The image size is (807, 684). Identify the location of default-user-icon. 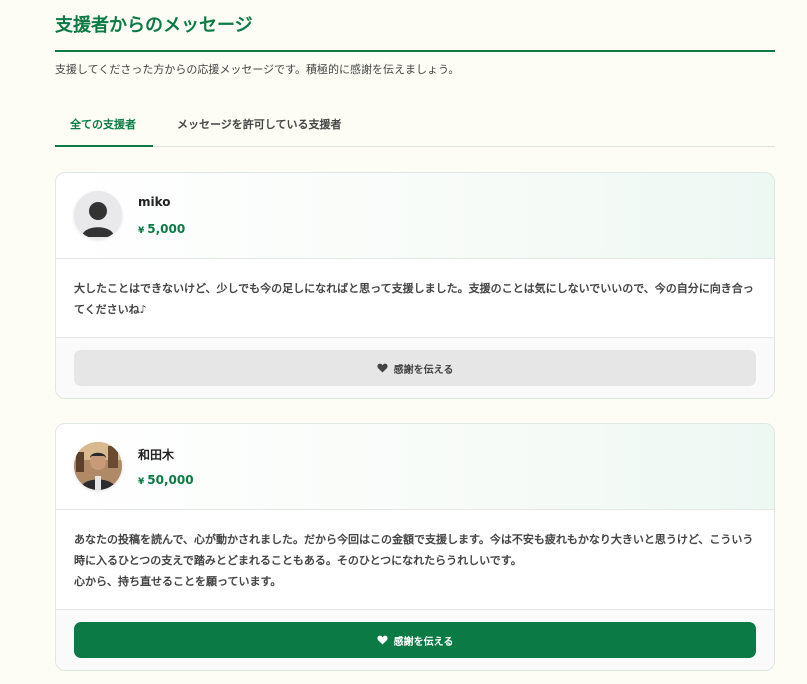
(98, 215).